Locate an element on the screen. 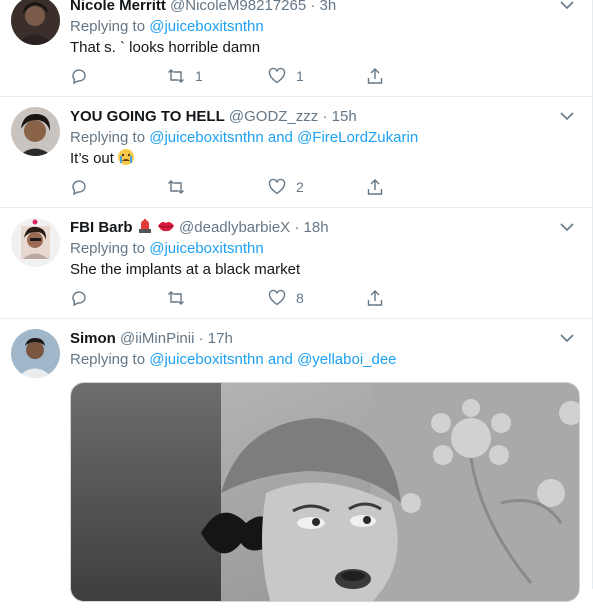 This screenshot has width=593, height=609. tweet-text: That s. ` looks horrible damn is located at coordinates (165, 47).